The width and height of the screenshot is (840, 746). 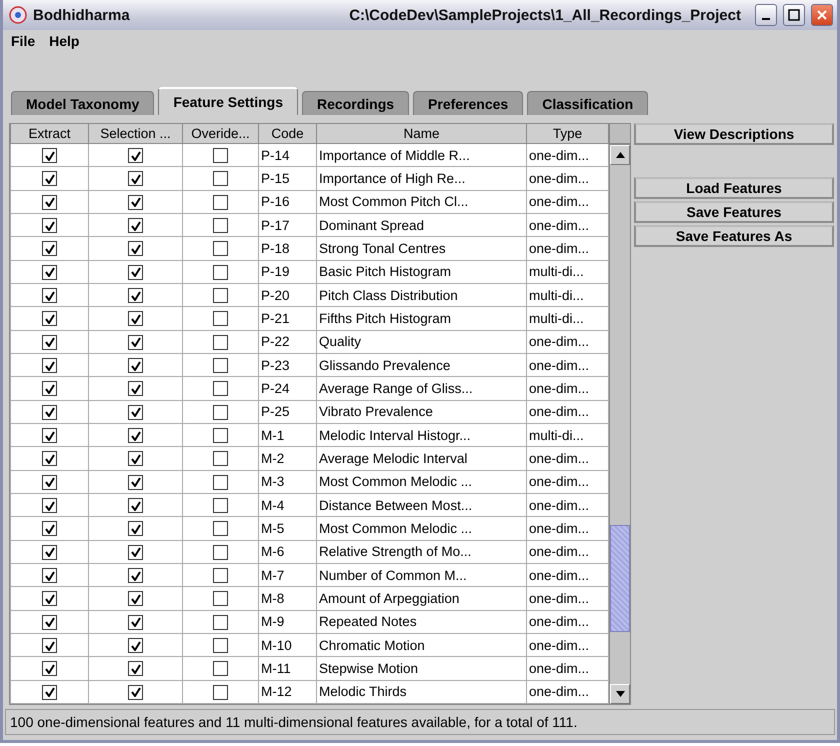 I want to click on tab: Recordings, so click(x=356, y=103).